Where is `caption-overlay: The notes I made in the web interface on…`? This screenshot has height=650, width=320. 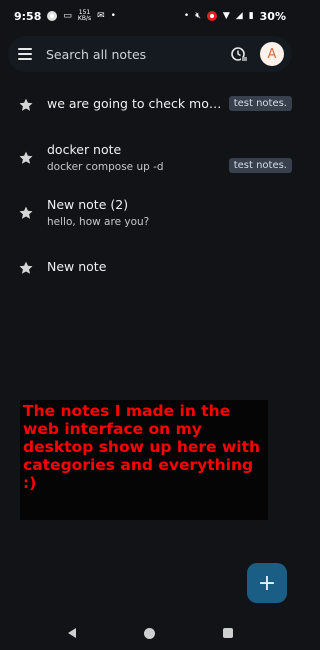 caption-overlay: The notes I made in the web interface on… is located at coordinates (144, 460).